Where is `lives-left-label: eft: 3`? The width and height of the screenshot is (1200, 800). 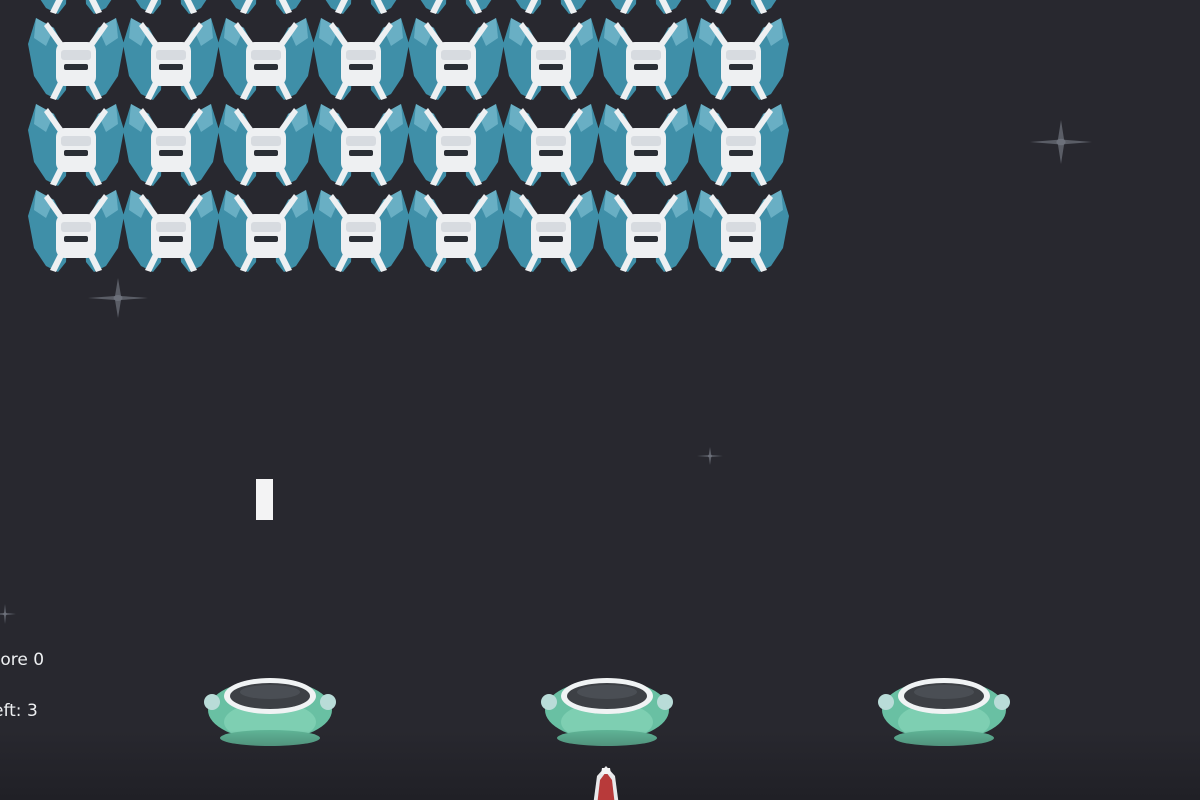 lives-left-label: eft: 3 is located at coordinates (19, 711).